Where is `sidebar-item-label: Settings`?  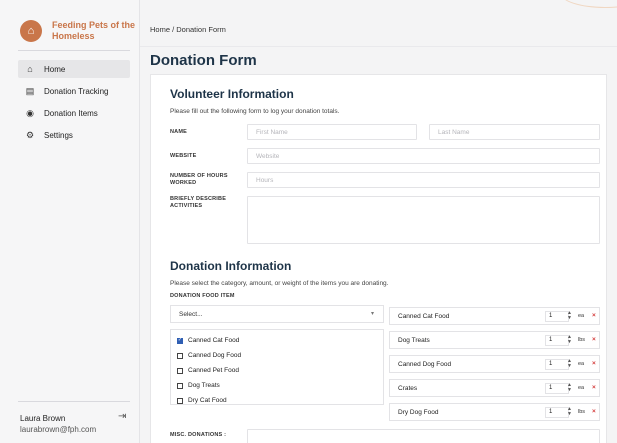
sidebar-item-label: Settings is located at coordinates (58, 135).